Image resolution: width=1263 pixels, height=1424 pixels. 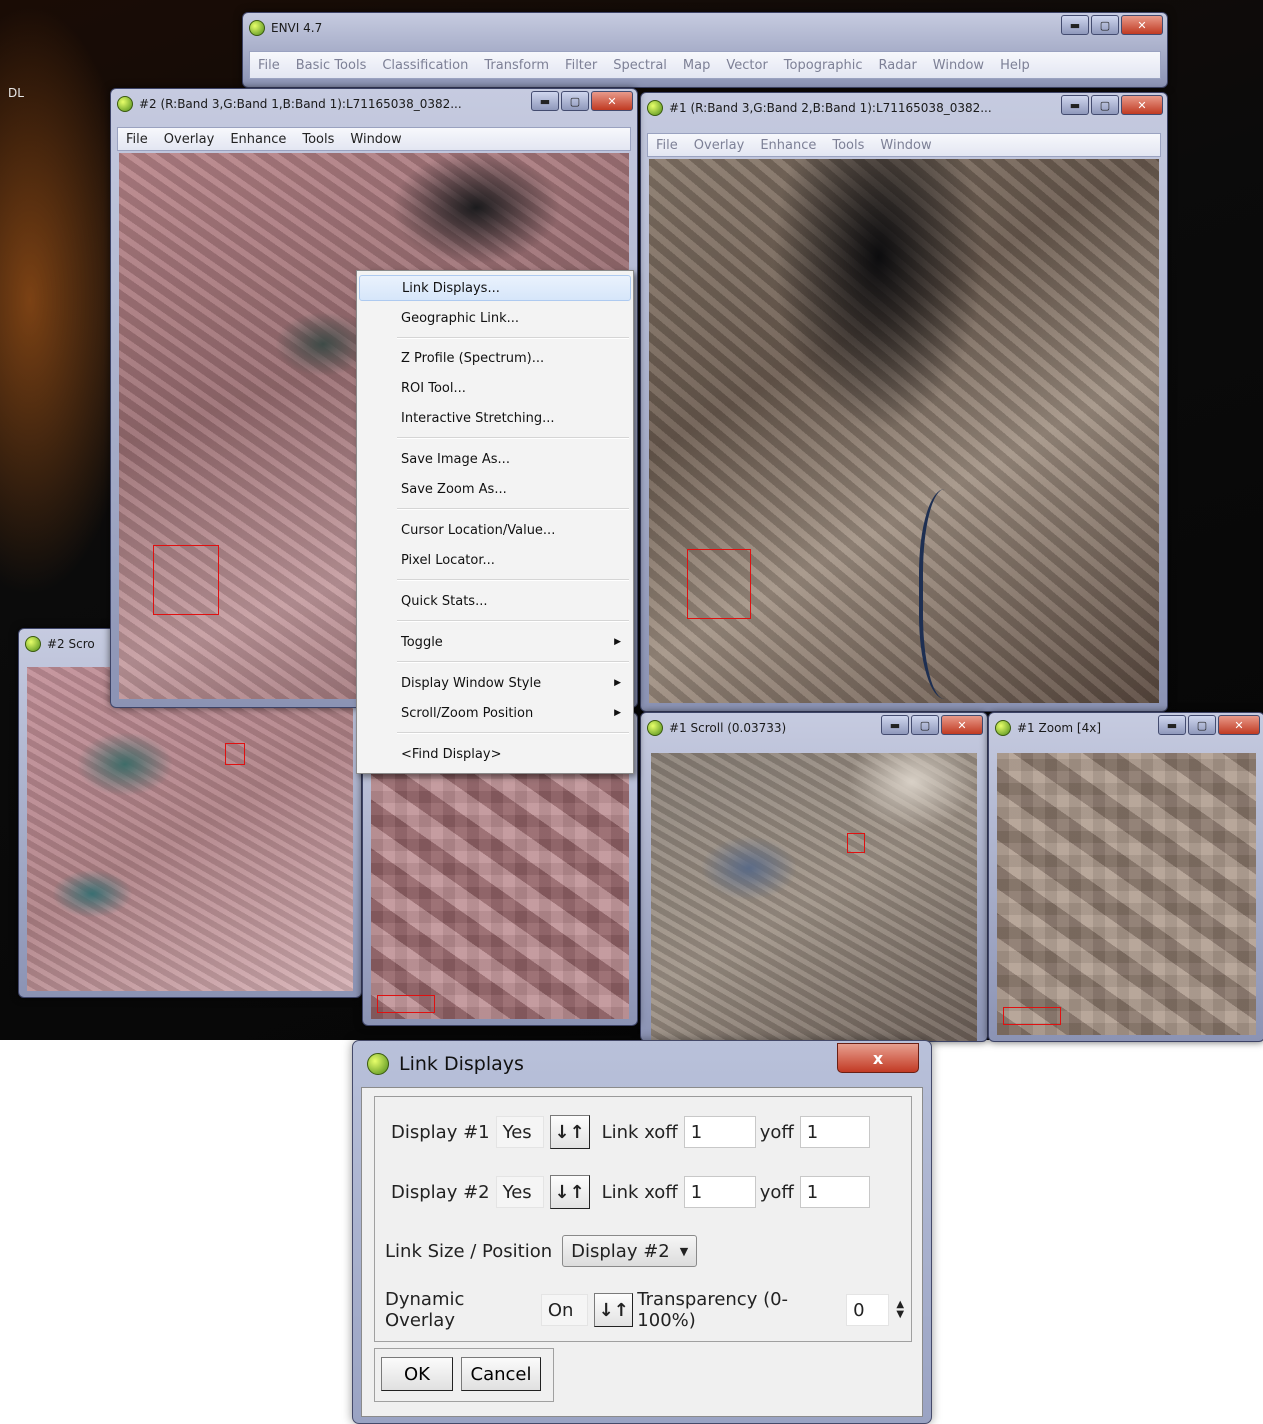 I want to click on scroll1-window-controls: ▬ ▢ ✕, so click(x=932, y=725).